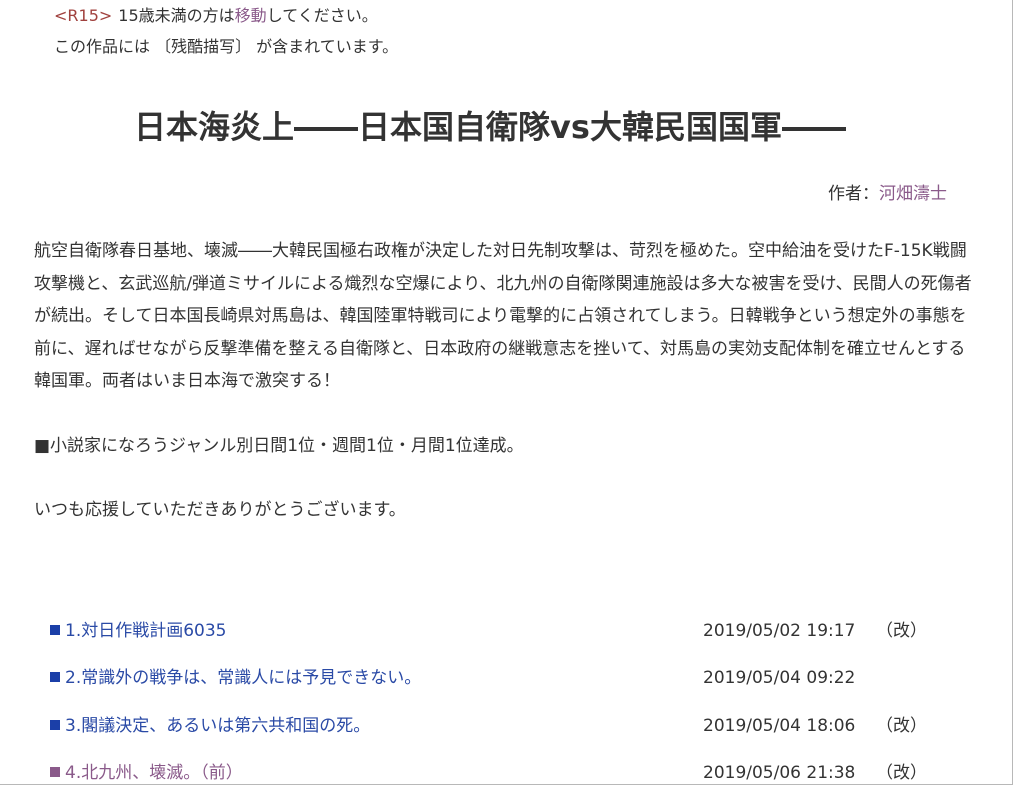  Describe the element at coordinates (490, 640) in the screenshot. I see `chapter-row: 1.対日作戦計画6035 2019/05/02 19:17 （改）` at that location.